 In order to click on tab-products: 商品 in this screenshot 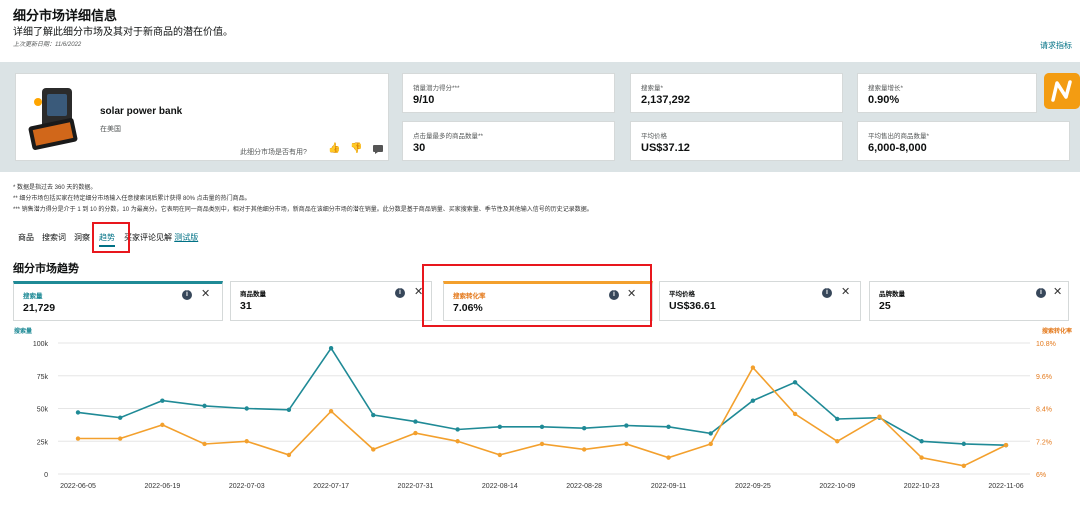, I will do `click(26, 237)`.